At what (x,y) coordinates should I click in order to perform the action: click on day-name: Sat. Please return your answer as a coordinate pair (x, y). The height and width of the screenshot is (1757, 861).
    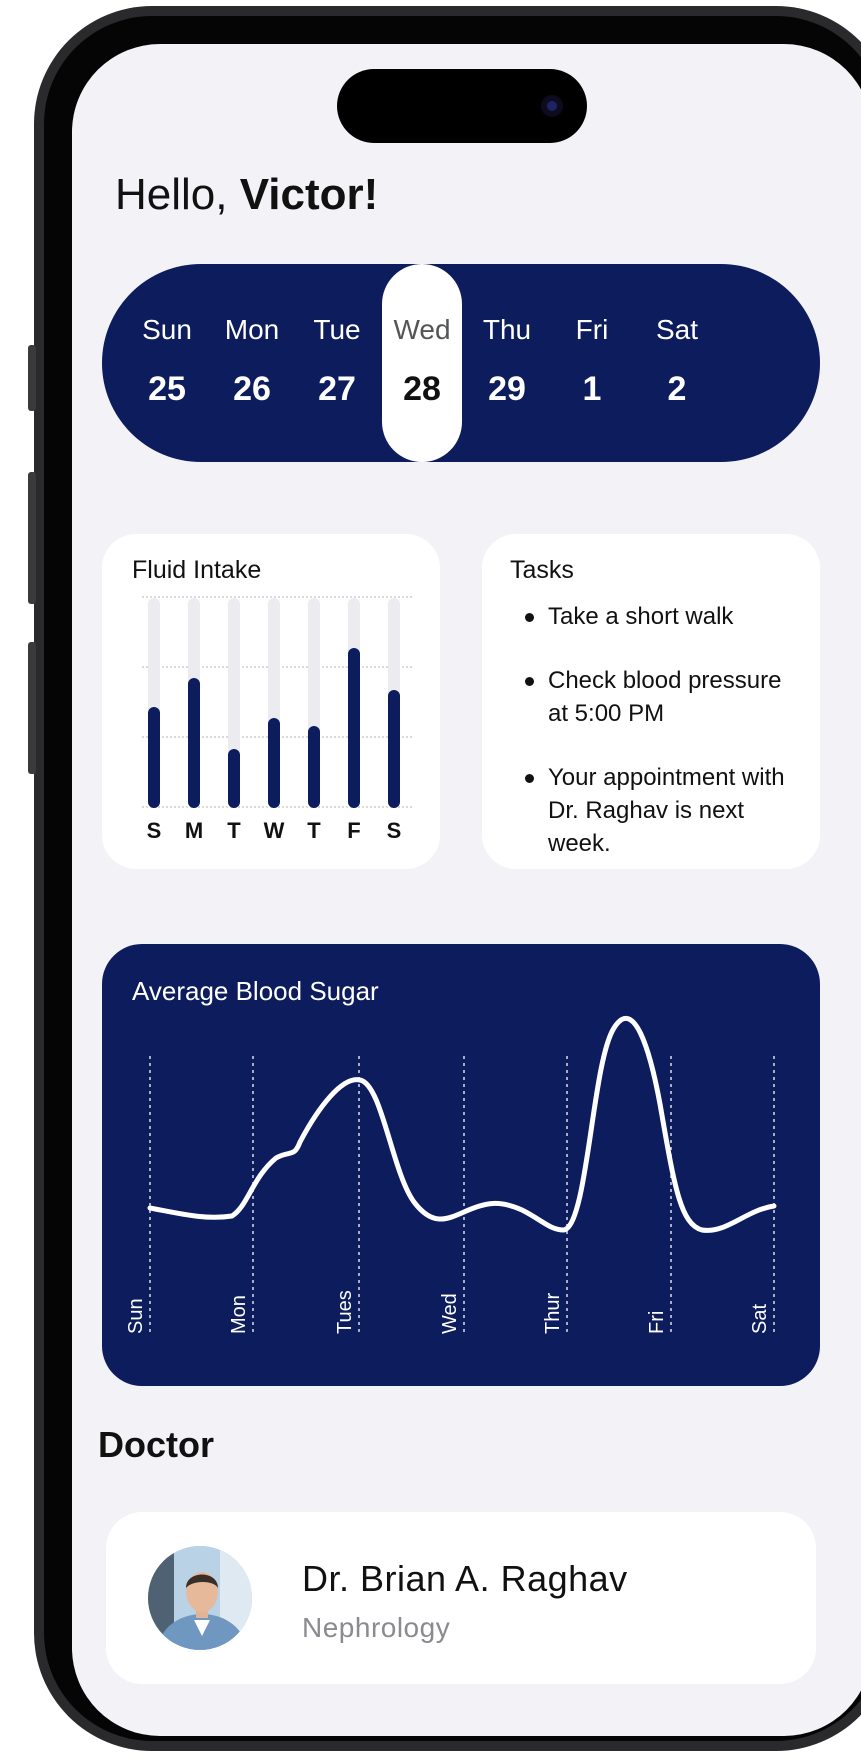
    Looking at the image, I should click on (677, 329).